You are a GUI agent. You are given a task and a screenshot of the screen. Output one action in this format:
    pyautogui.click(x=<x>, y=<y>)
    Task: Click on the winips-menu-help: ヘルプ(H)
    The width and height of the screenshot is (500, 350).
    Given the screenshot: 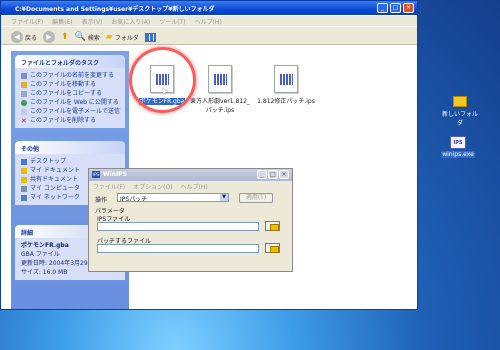 What is the action you would take?
    pyautogui.click(x=194, y=187)
    